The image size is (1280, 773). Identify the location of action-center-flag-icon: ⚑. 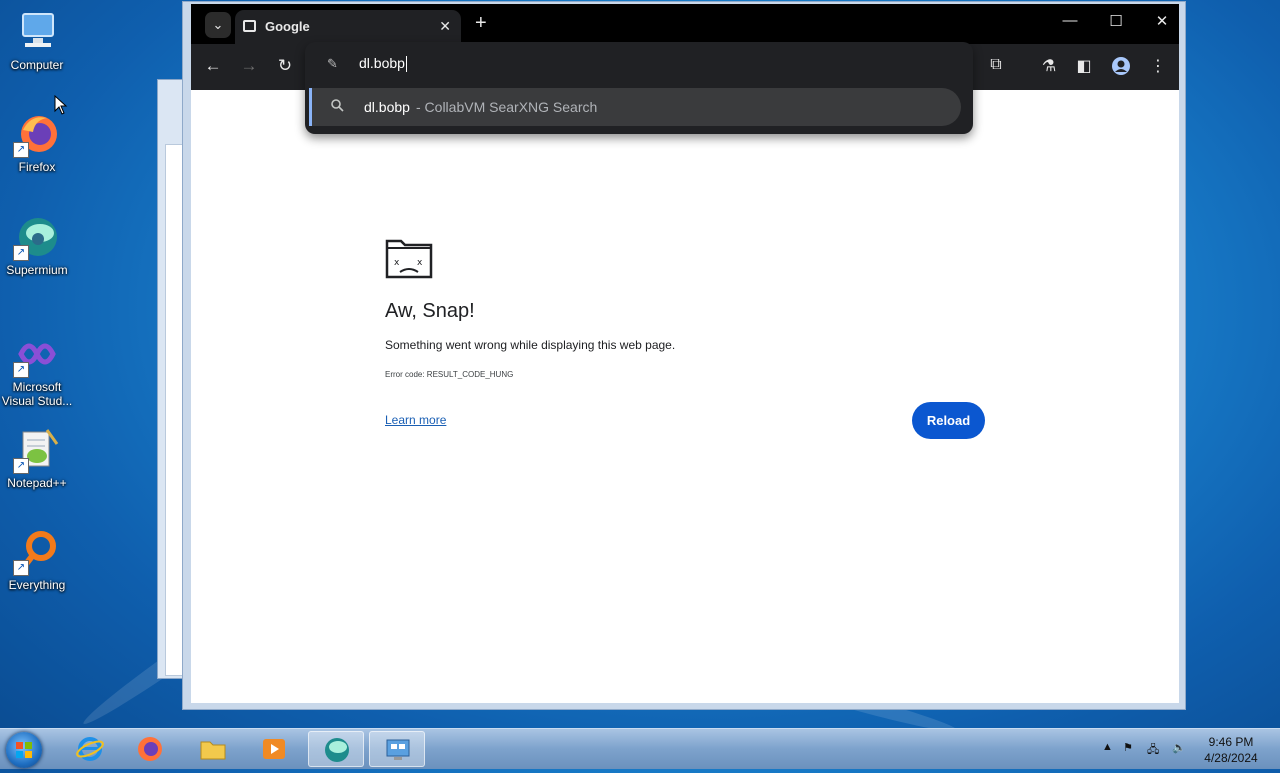
(1128, 747).